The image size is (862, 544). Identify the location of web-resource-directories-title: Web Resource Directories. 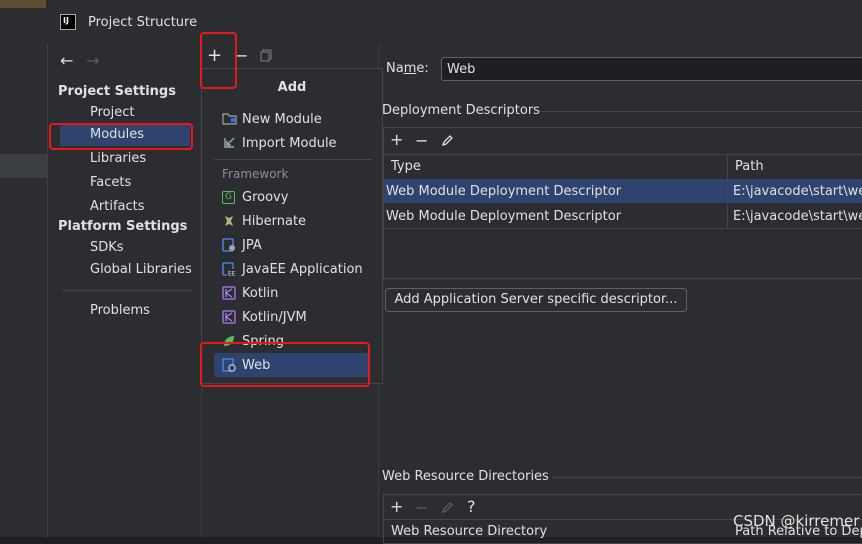
(465, 476).